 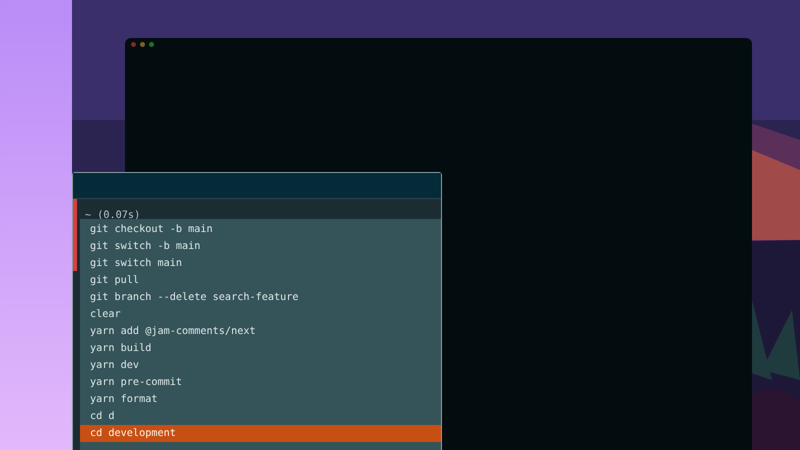 I want to click on suggestion-item: git pull, so click(x=260, y=280).